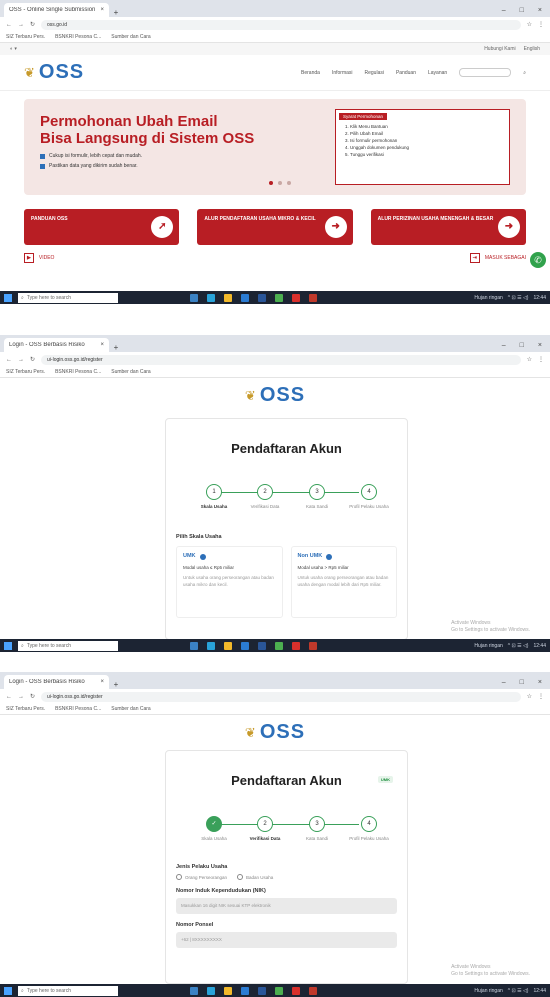 Image resolution: width=550 pixels, height=997 pixels. I want to click on radio-perseorangan: Orang Perseorangan, so click(201, 877).